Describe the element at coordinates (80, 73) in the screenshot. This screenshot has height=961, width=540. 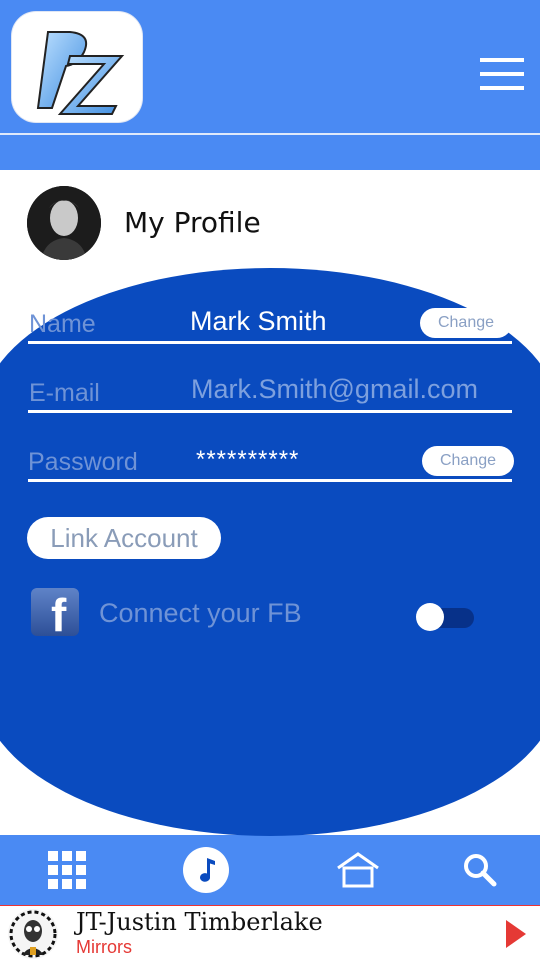
I see `bz-logo-icon` at that location.